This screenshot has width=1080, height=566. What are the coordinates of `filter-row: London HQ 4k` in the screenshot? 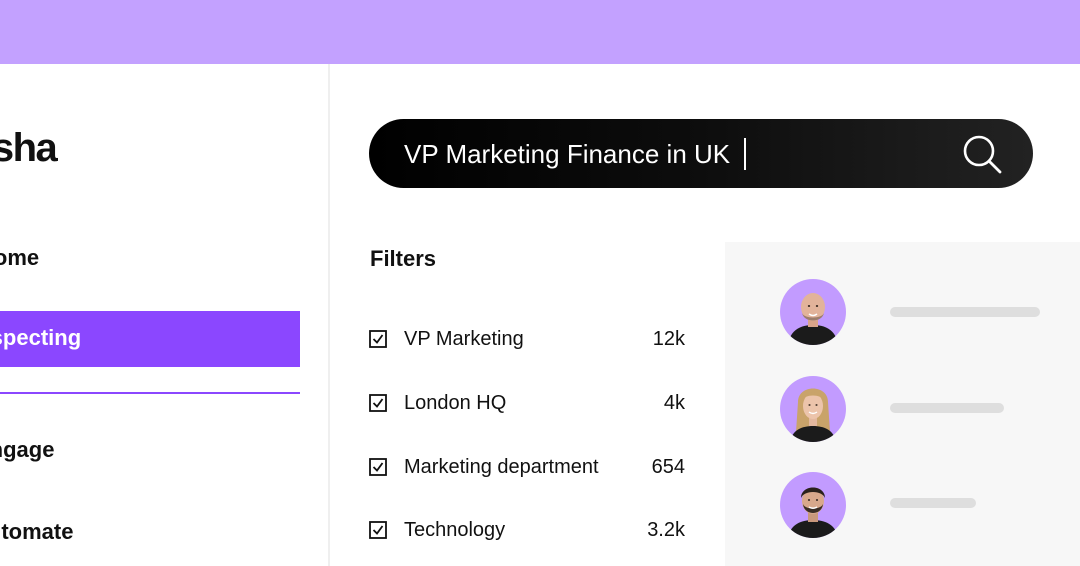 It's located at (527, 405).